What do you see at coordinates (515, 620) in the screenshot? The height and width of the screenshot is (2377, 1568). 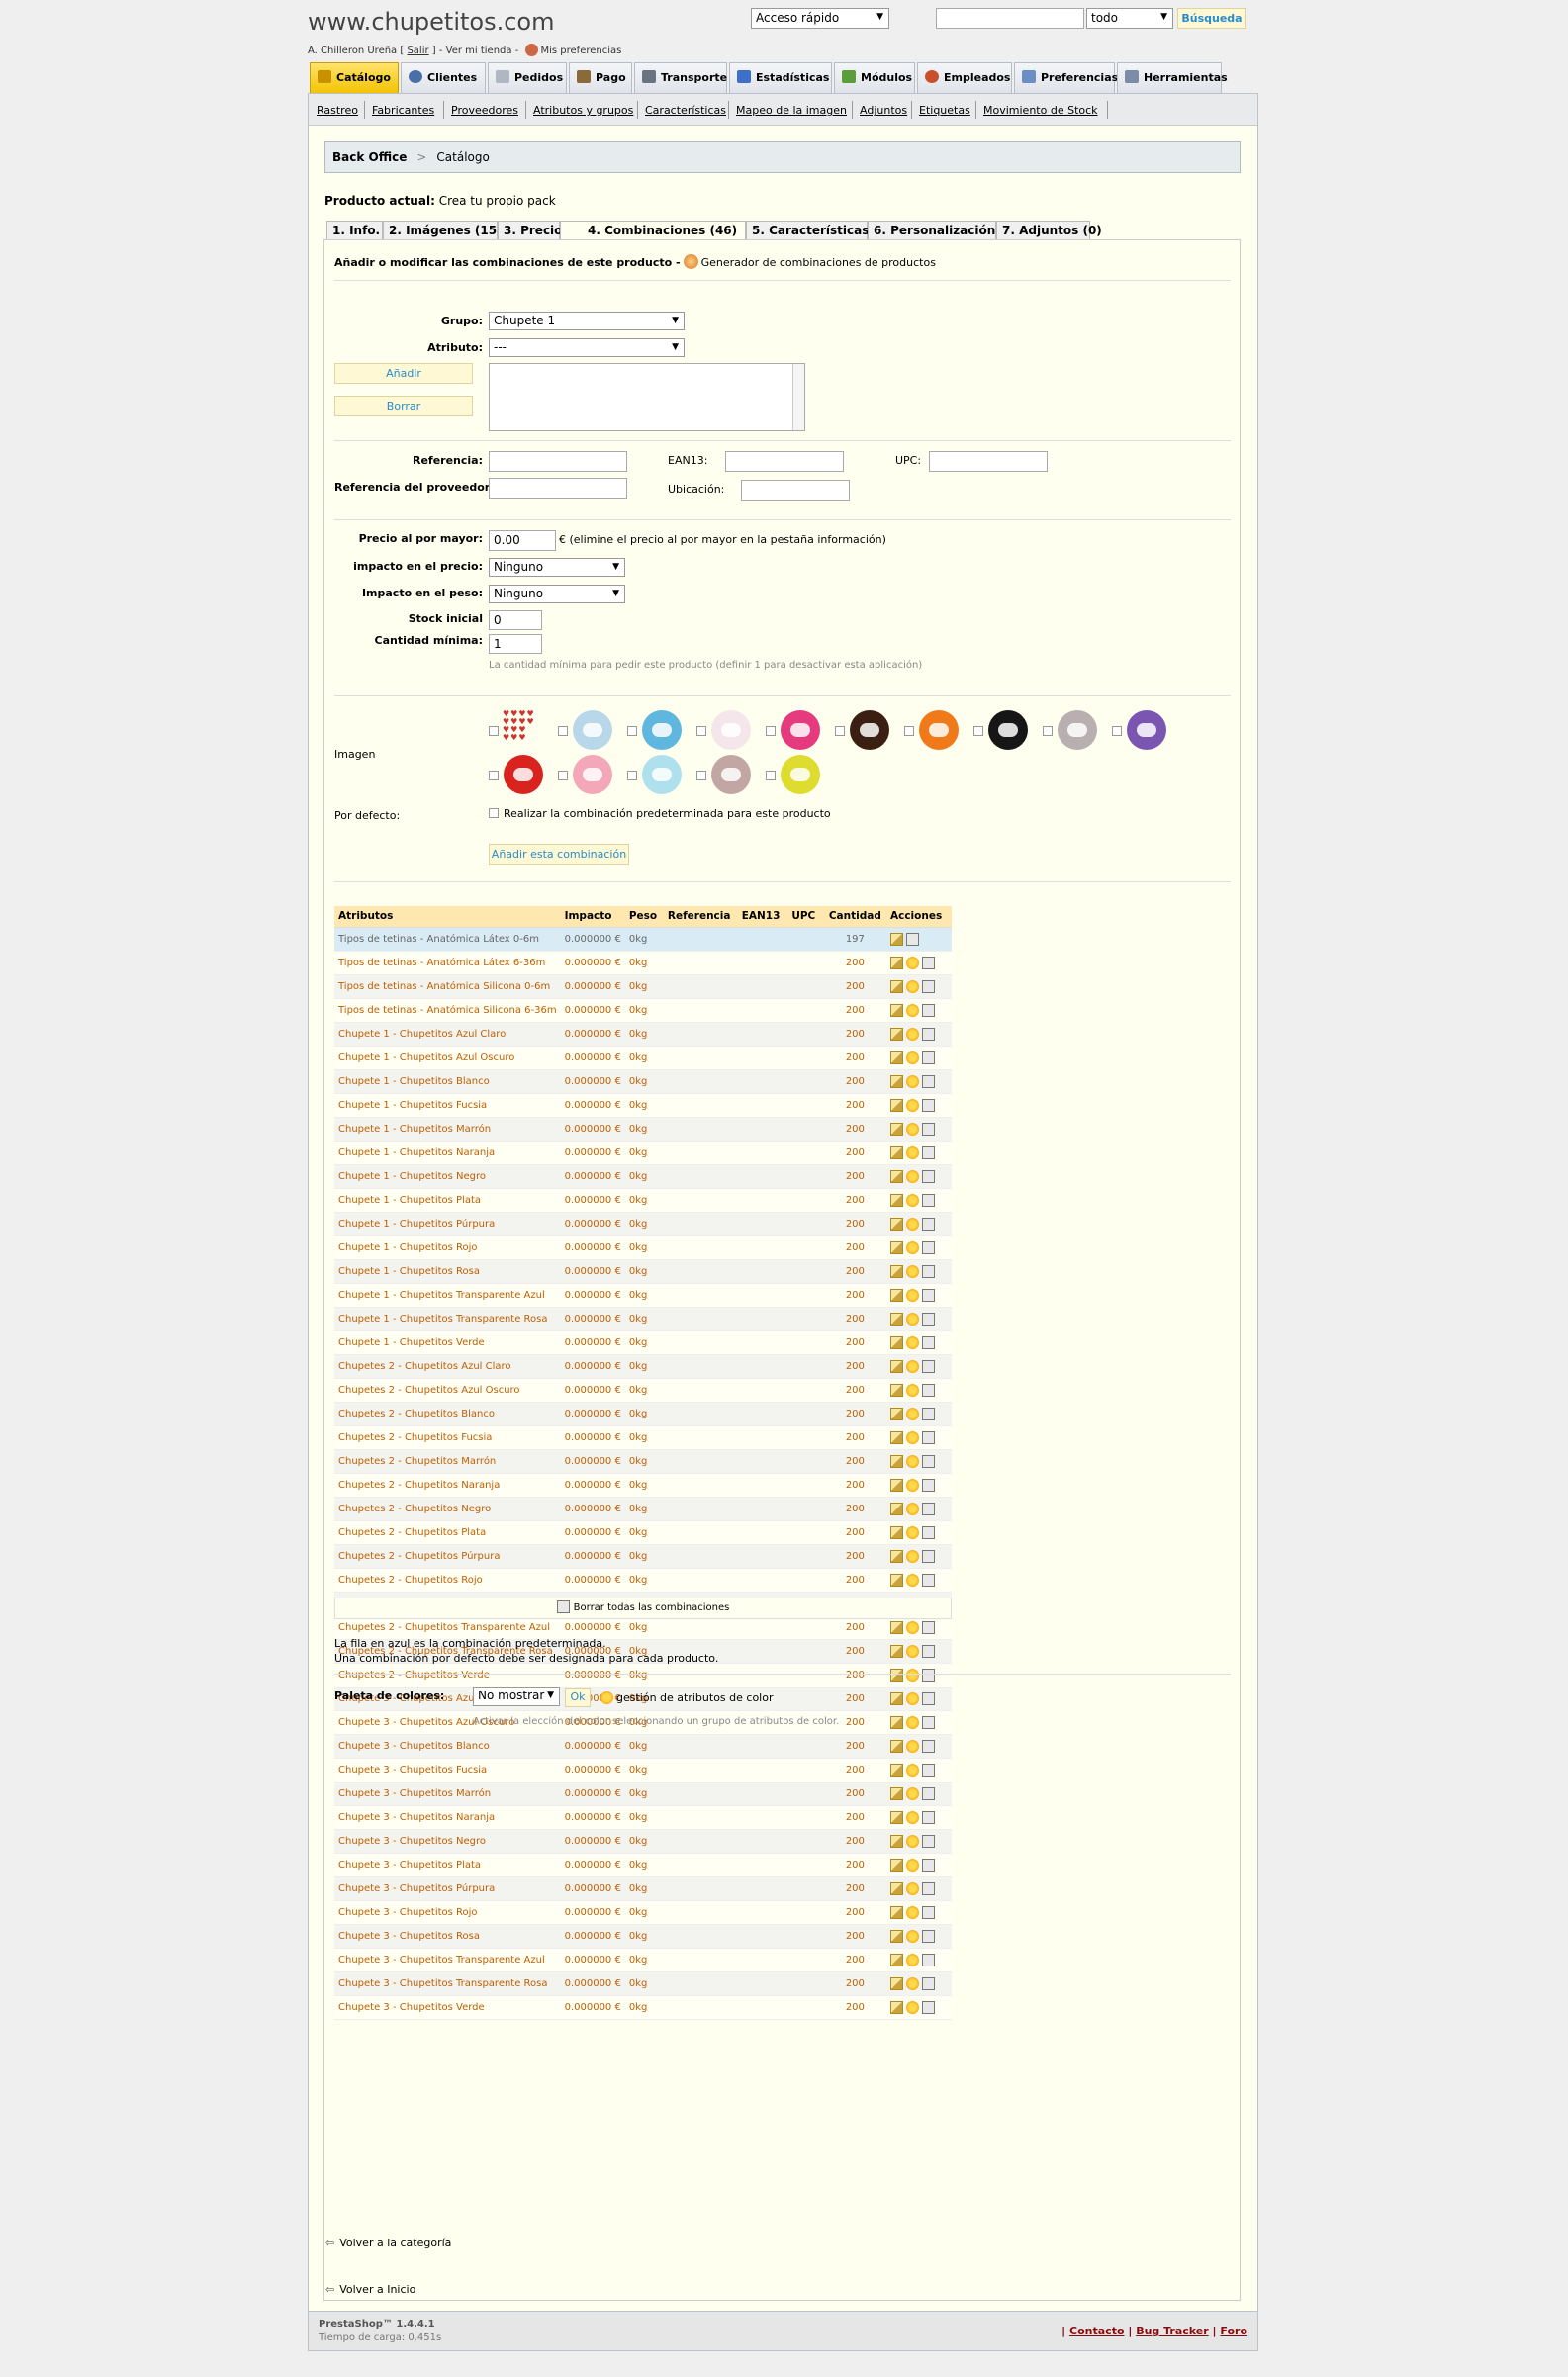 I see `initial-stock-input: 0` at bounding box center [515, 620].